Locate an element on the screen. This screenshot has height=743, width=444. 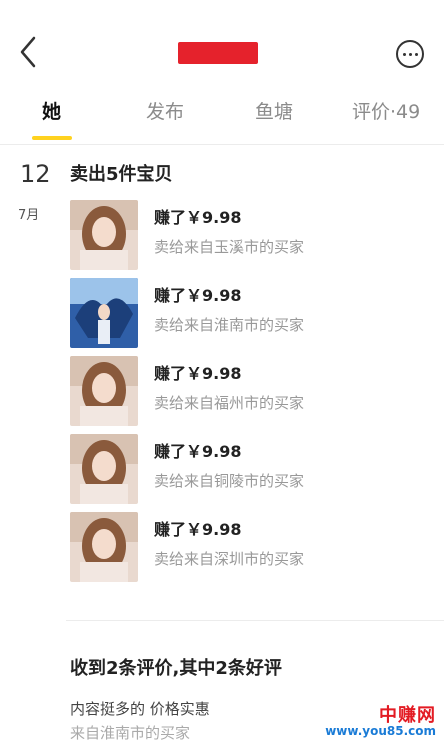
sale-item: 赚了￥9.98 卖给来自福州市的买家 is located at coordinates (250, 391).